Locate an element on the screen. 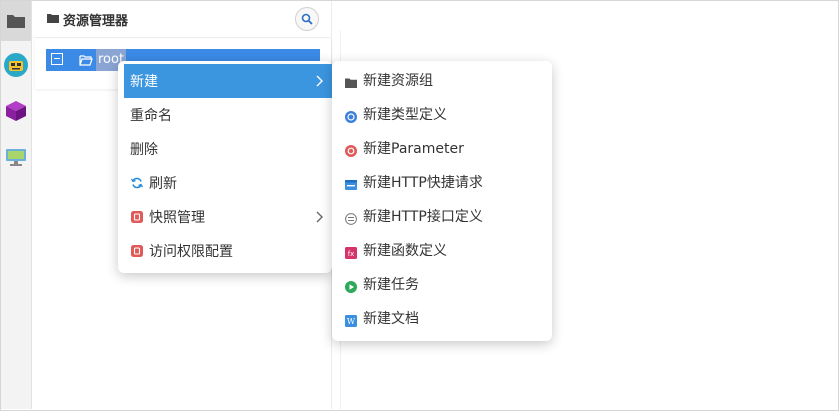  task-play-icon is located at coordinates (351, 287).